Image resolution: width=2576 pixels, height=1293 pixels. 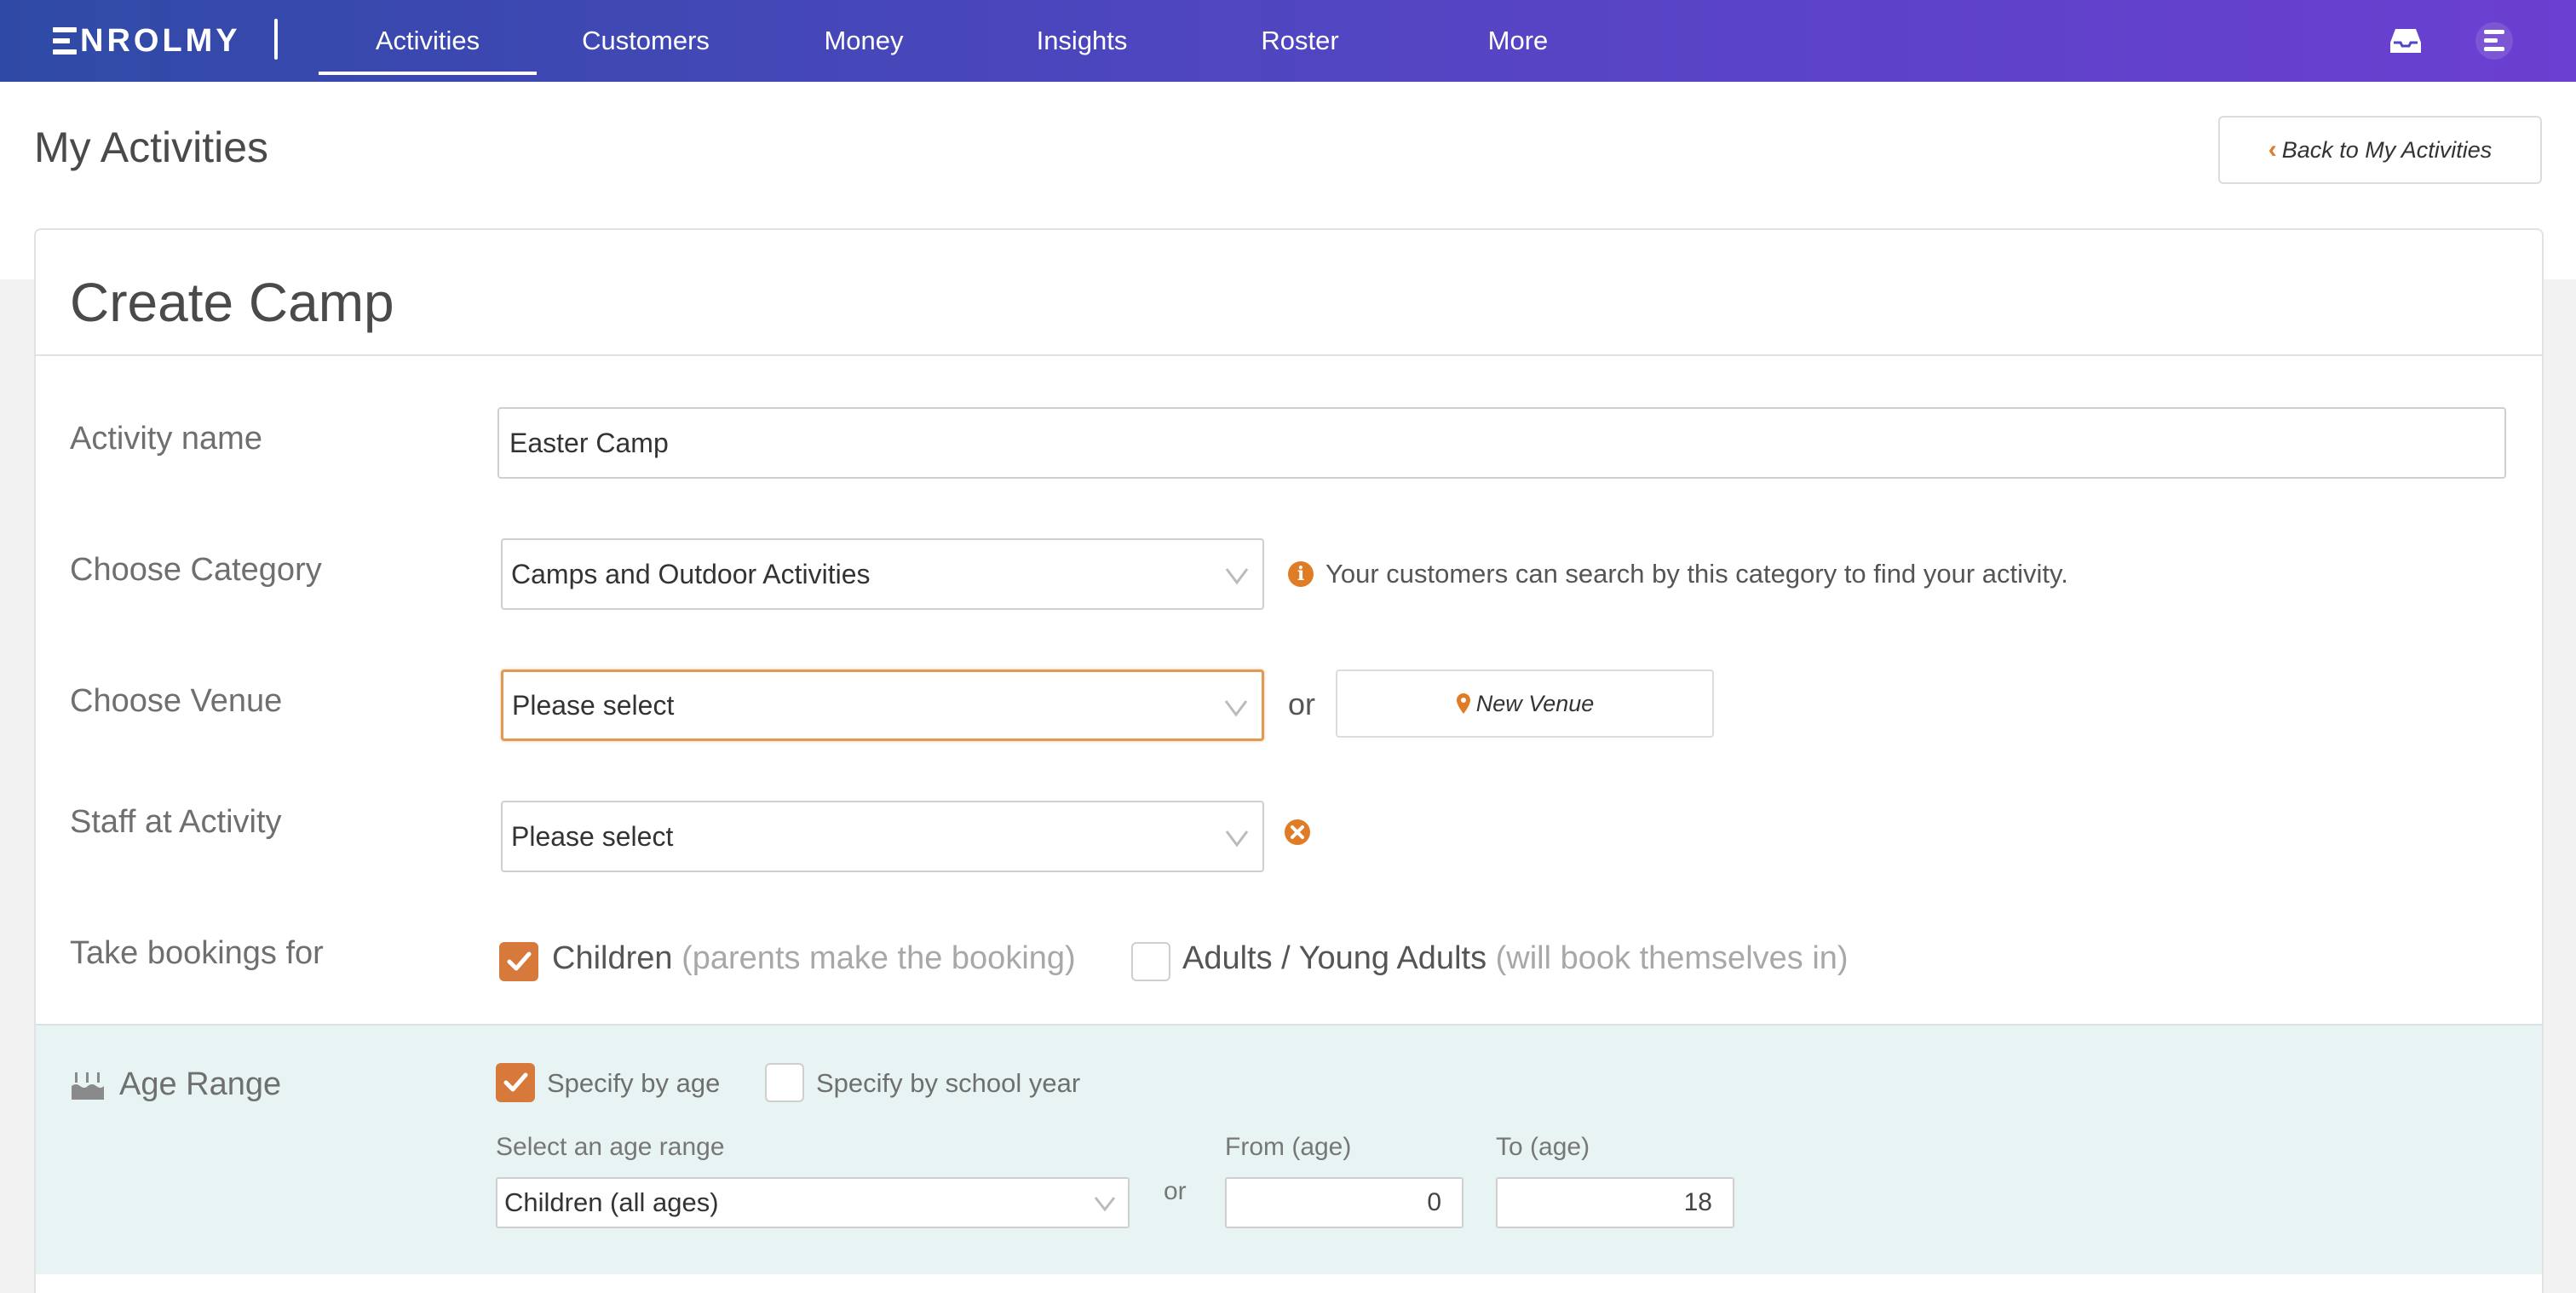 I want to click on children-checkbox, so click(x=519, y=961).